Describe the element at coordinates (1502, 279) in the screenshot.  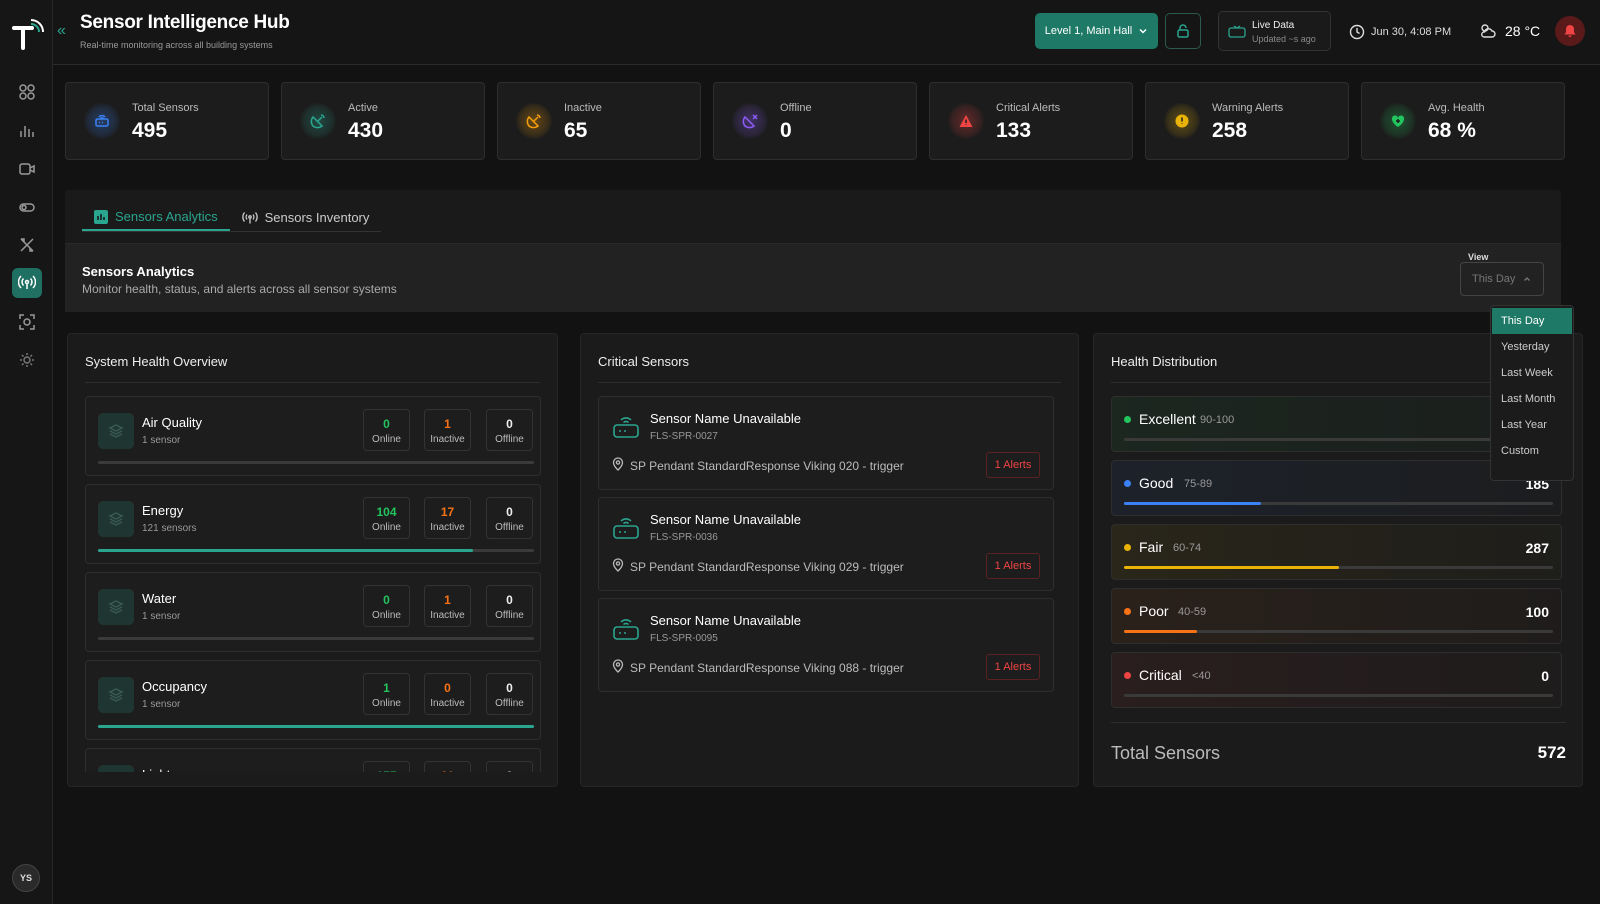
I see `view-select: This Day` at that location.